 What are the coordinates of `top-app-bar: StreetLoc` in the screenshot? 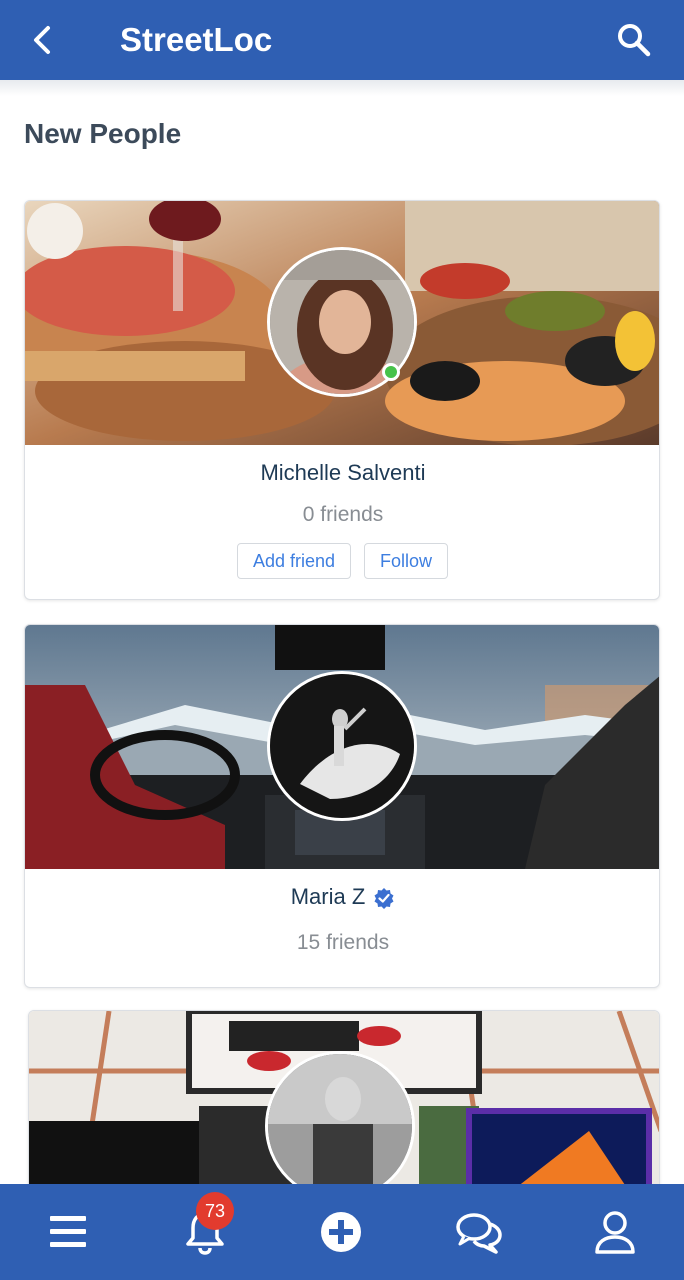 It's located at (342, 40).